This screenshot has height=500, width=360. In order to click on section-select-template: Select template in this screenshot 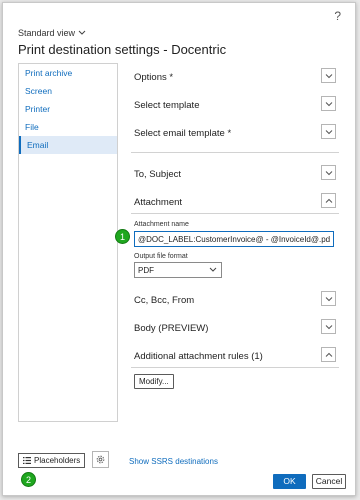, I will do `click(233, 105)`.